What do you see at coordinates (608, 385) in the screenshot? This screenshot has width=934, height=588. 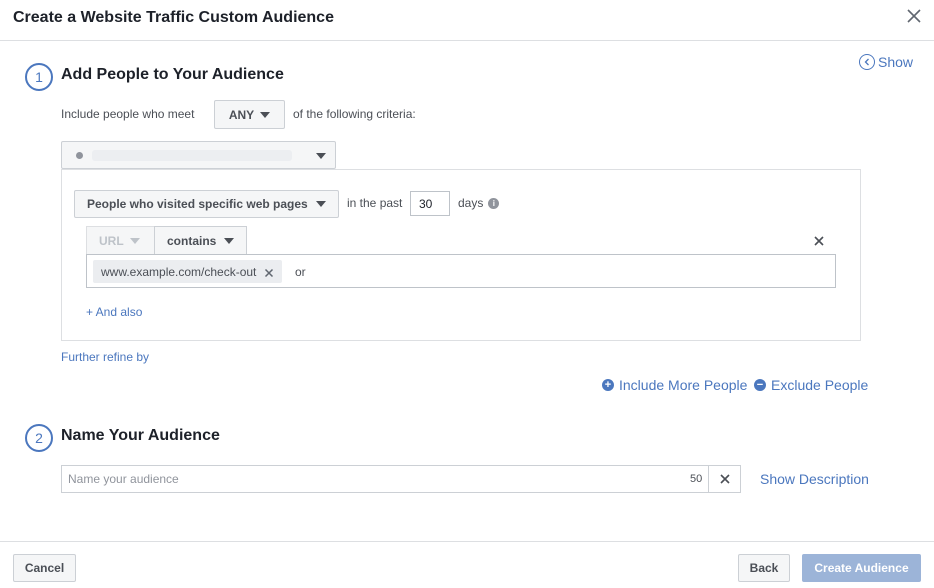 I see `plus-circle-icon: +` at bounding box center [608, 385].